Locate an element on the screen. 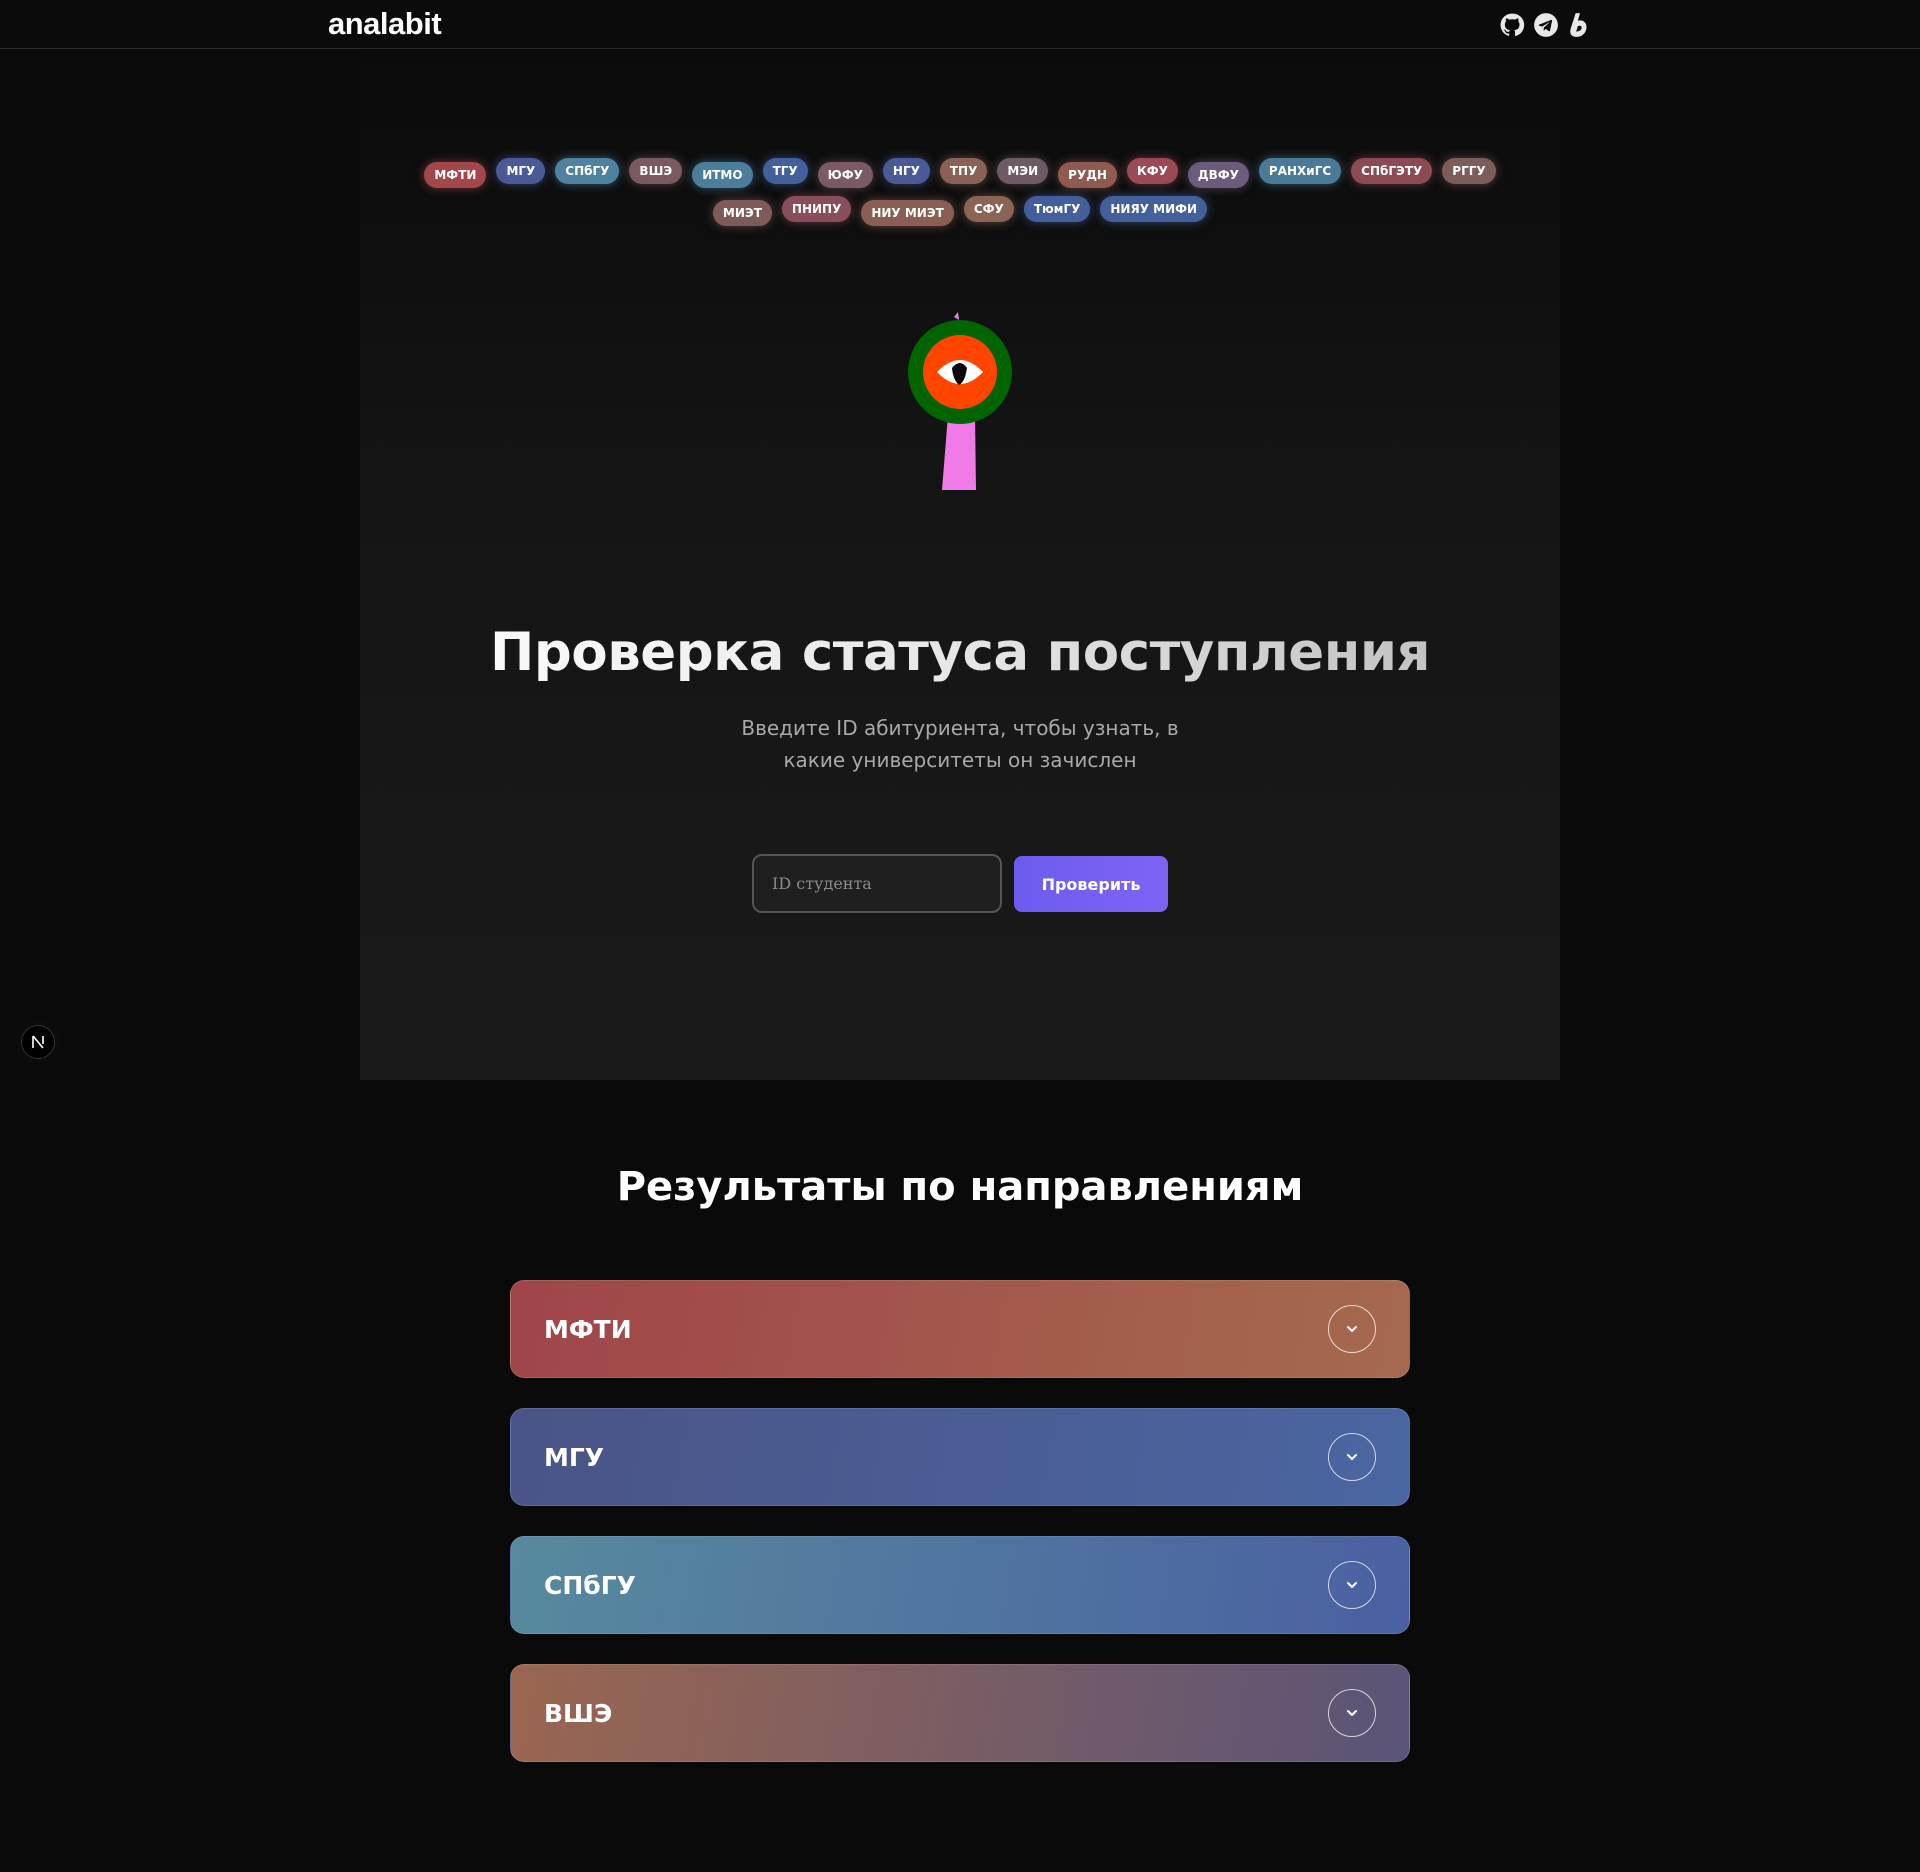  university-tag: ТюмГУ is located at coordinates (1057, 209).